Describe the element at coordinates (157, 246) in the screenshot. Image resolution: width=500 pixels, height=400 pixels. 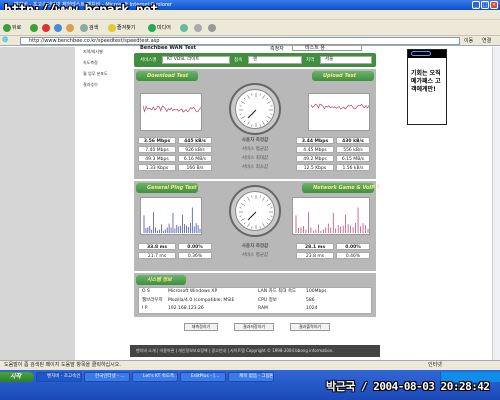
I see `ping-ms-value: 33.8 ms` at that location.